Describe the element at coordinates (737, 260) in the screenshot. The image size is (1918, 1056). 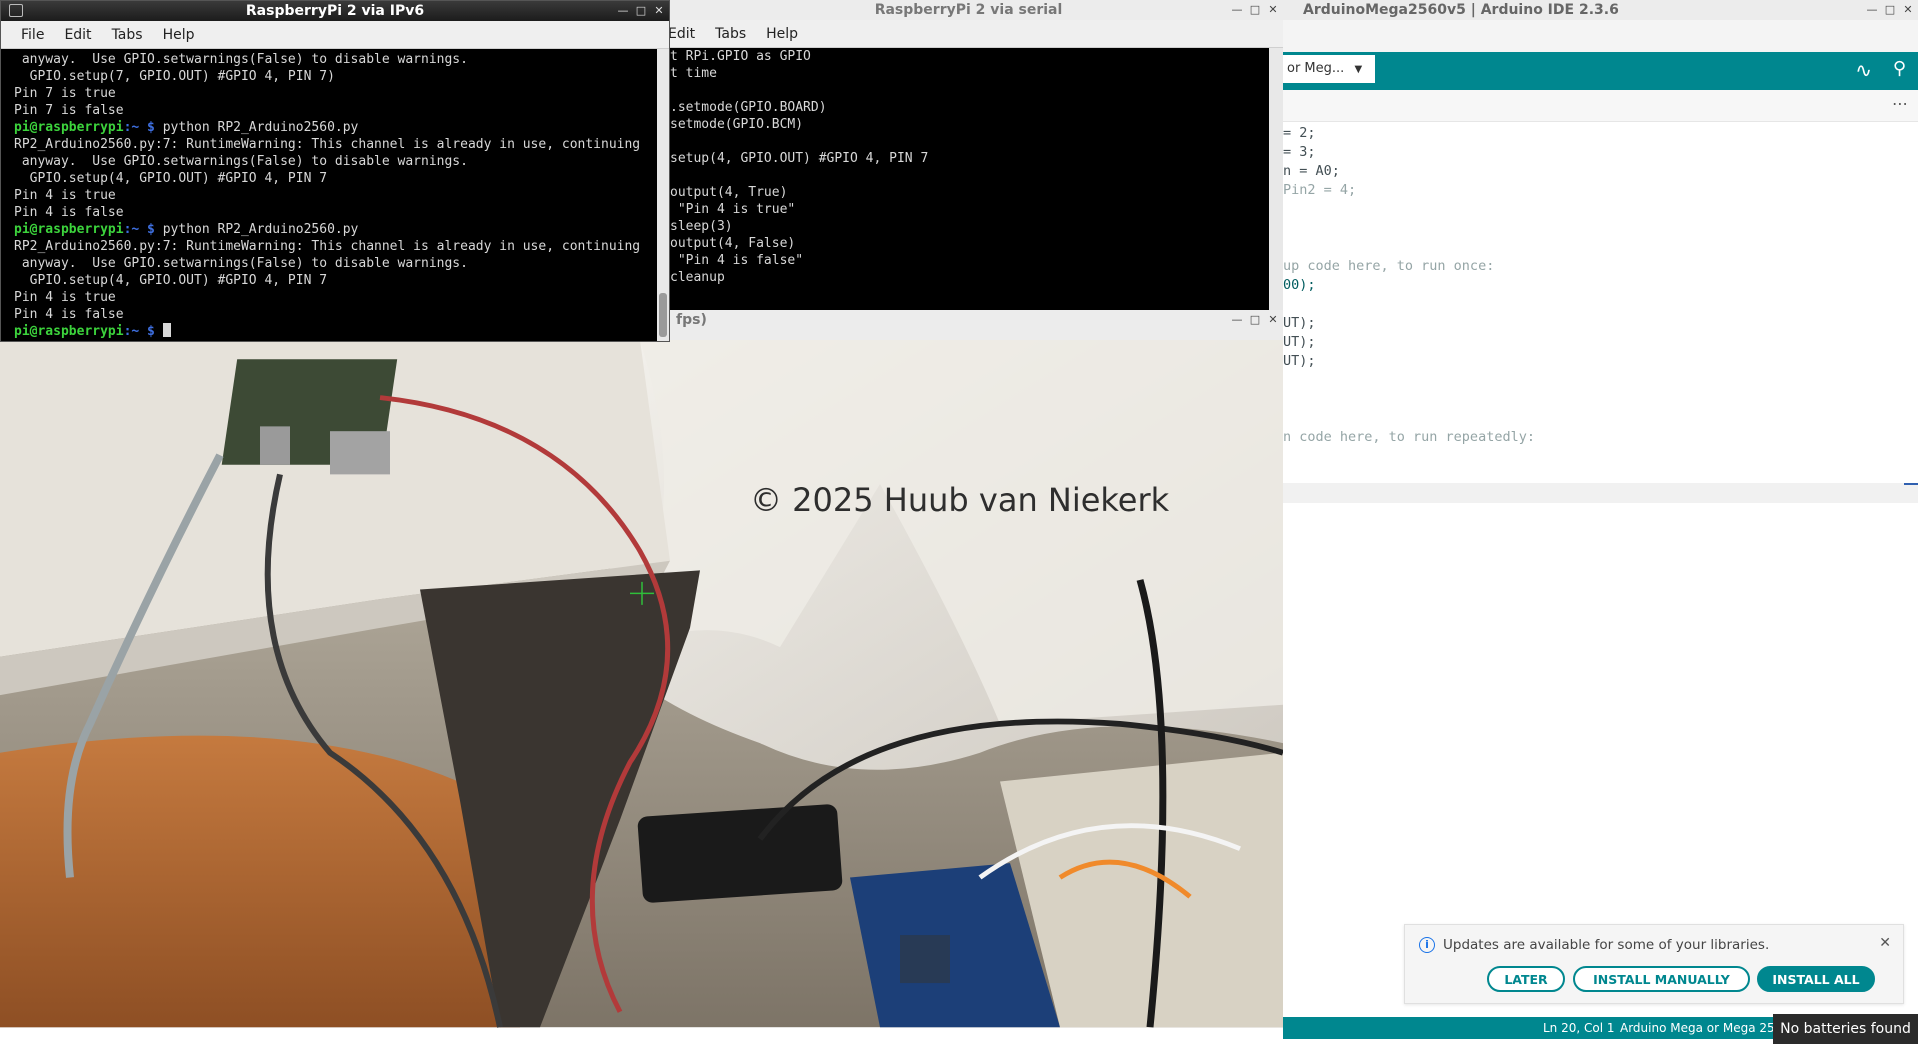
I see `terminal-line: "Pin 4 is false"` at that location.